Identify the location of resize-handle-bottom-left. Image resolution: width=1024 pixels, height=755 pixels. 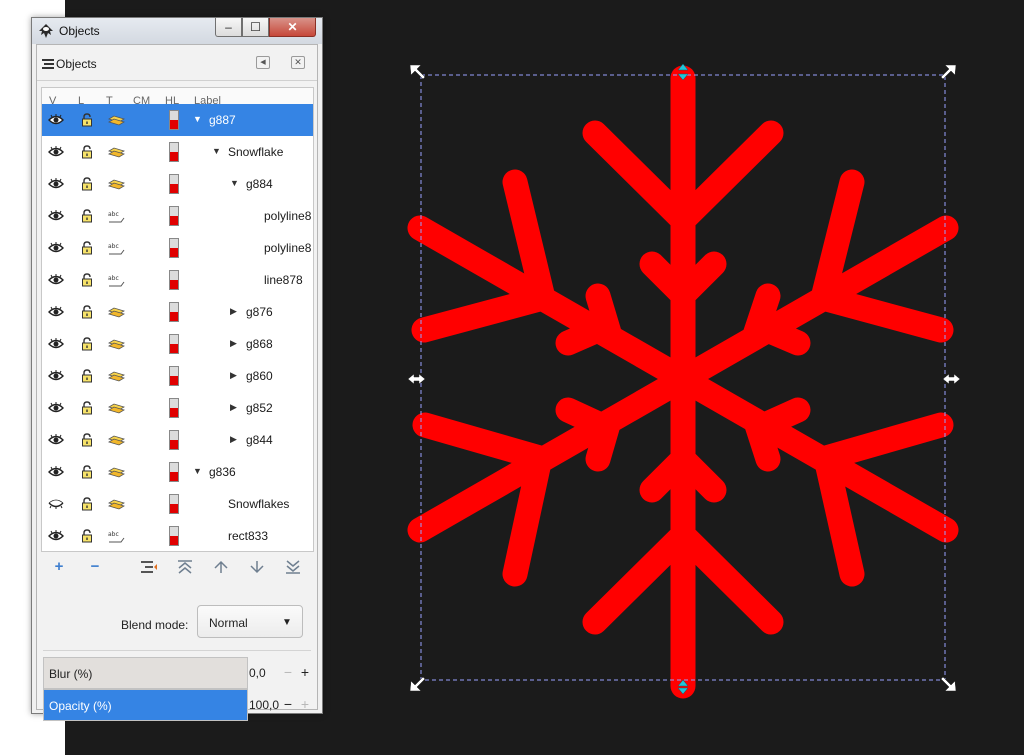
(417, 684).